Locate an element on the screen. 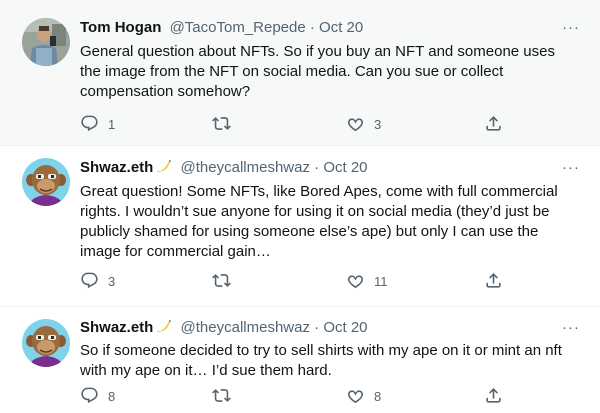 The image size is (600, 413). like-button: 8 is located at coordinates (363, 397).